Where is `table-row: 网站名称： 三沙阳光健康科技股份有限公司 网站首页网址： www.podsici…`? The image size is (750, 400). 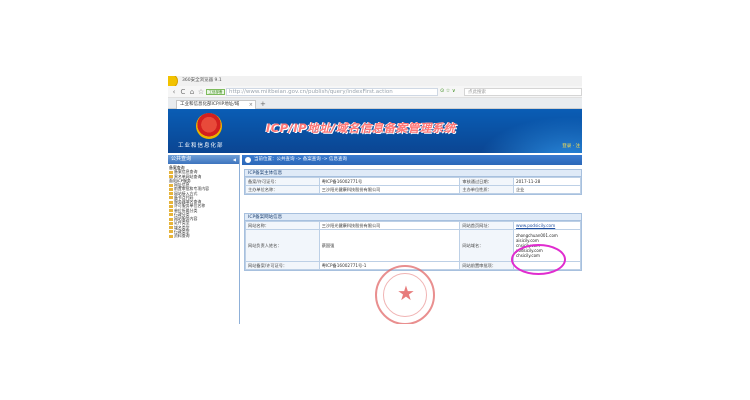 table-row: 网站名称： 三沙阳光健康科技股份有限公司 网站首页网址： www.podsici… is located at coordinates (413, 225).